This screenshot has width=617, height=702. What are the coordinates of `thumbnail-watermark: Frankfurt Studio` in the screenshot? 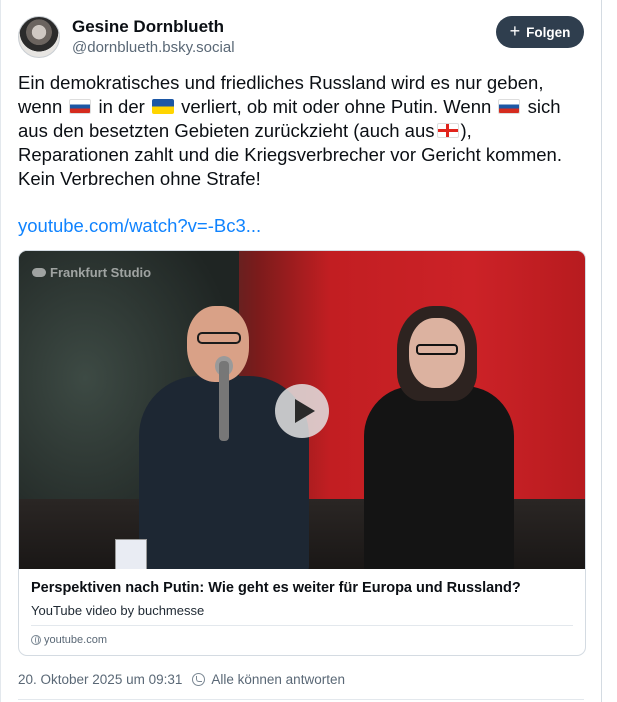 It's located at (91, 272).